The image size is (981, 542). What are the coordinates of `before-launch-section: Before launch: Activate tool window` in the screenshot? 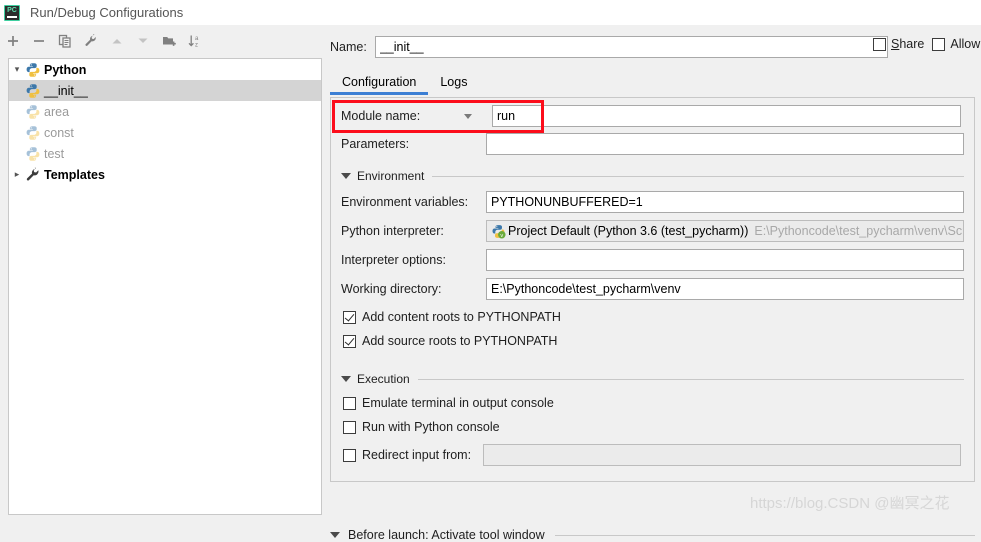 It's located at (652, 535).